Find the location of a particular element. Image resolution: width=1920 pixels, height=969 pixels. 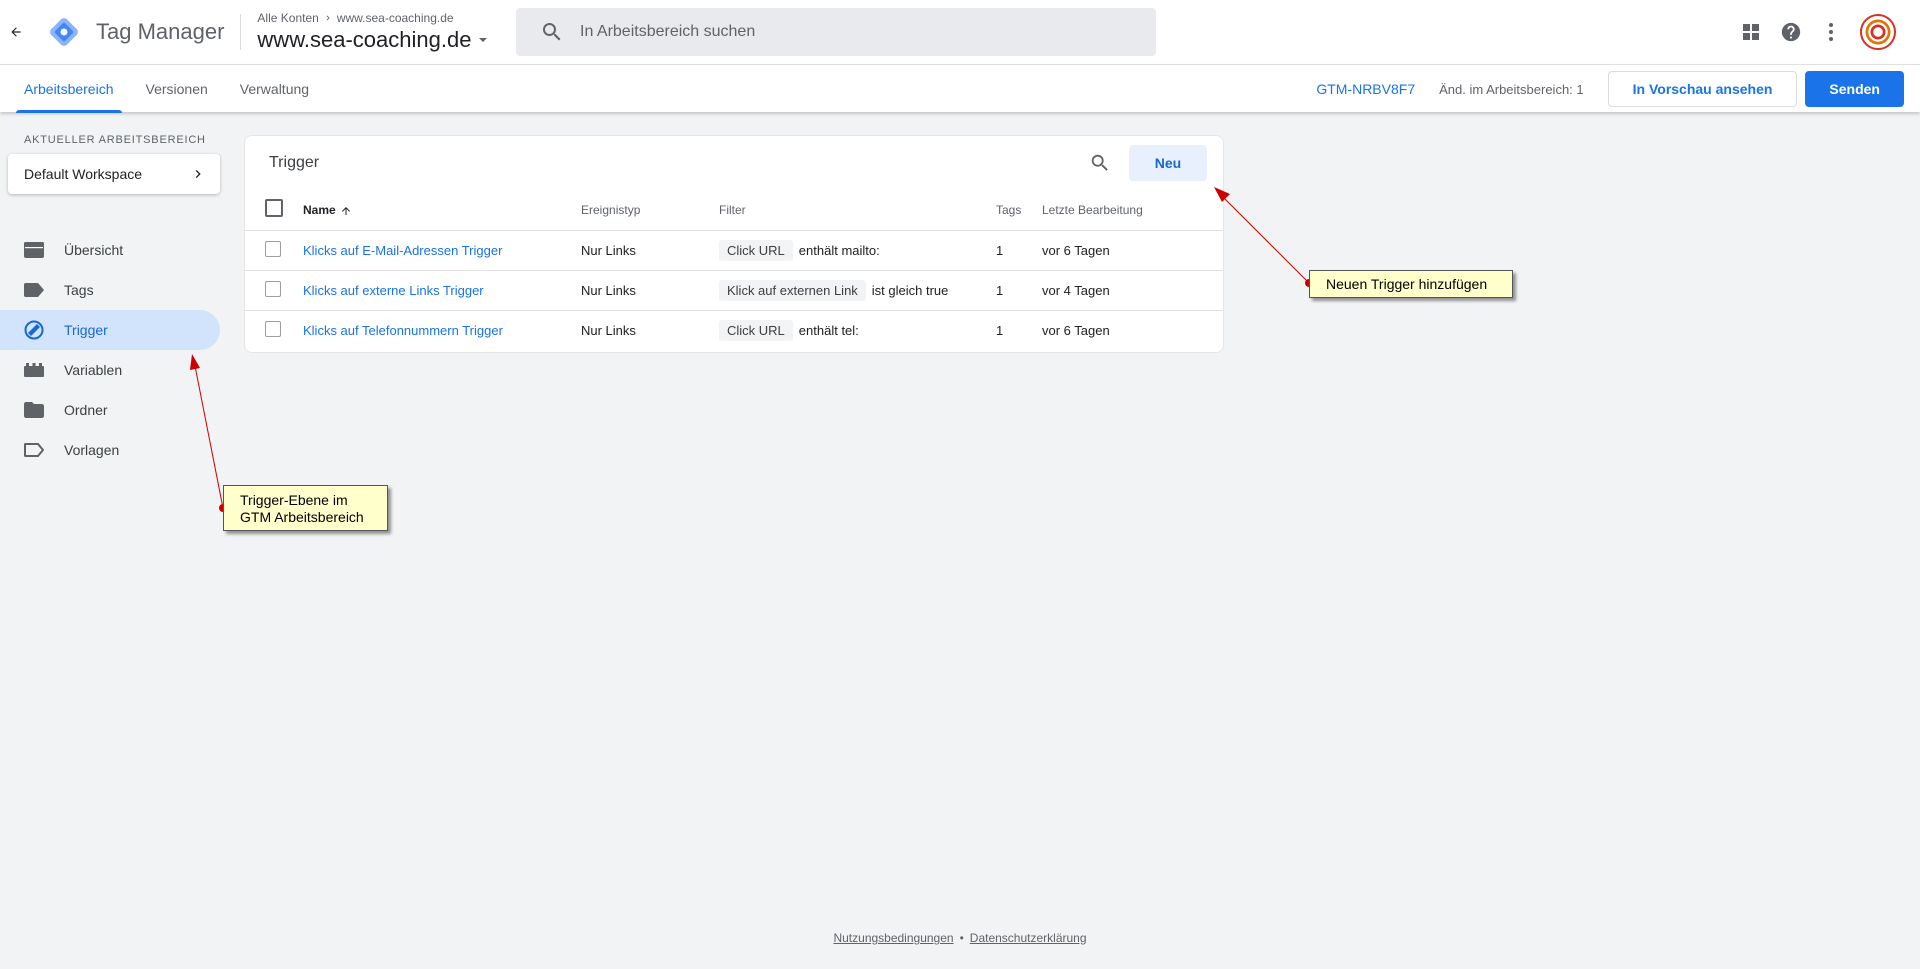

card-header: Trigger Neu is located at coordinates (734, 163).